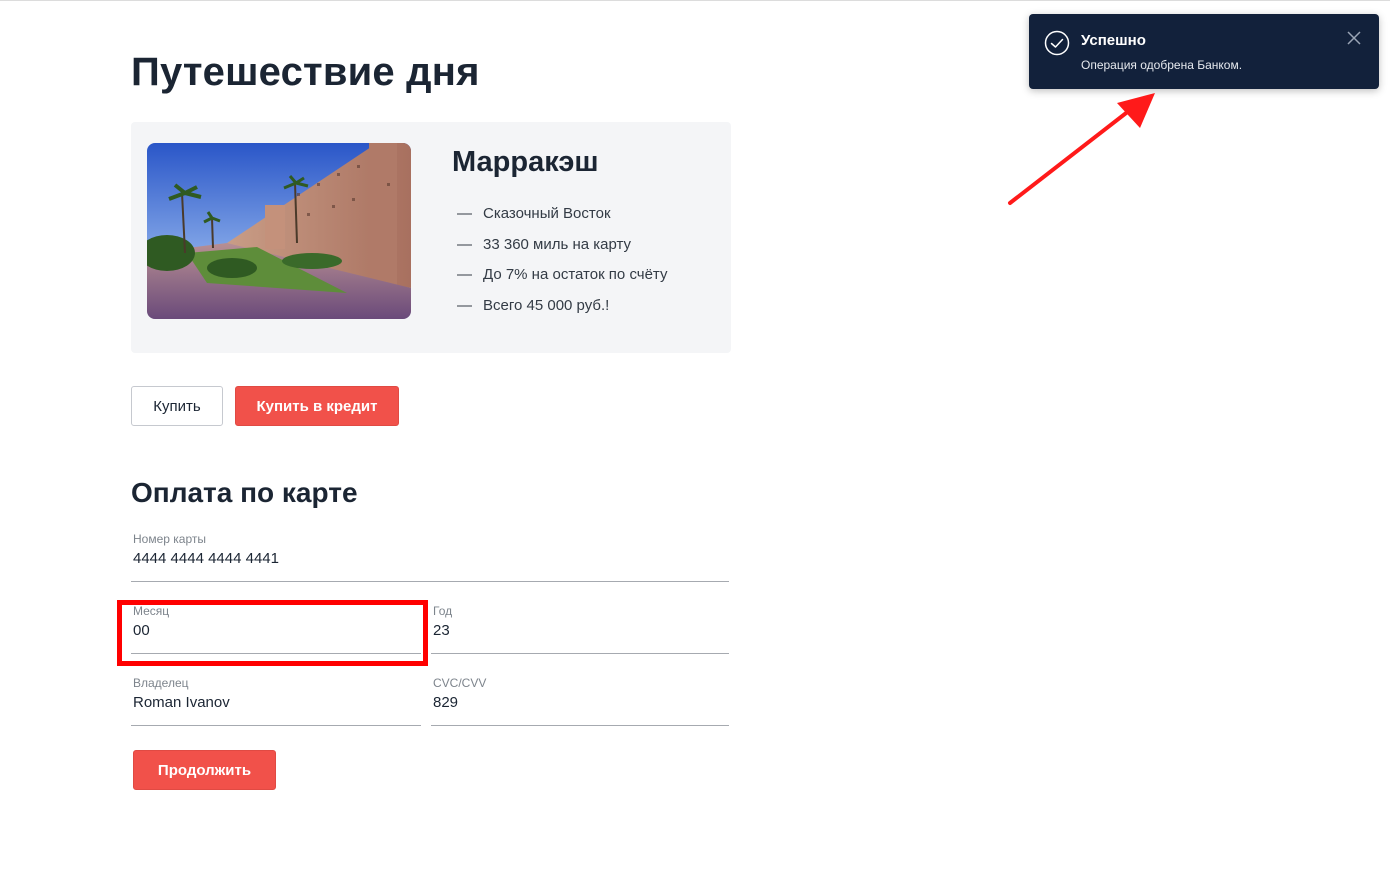  Describe the element at coordinates (279, 231) in the screenshot. I see `offer-image` at that location.